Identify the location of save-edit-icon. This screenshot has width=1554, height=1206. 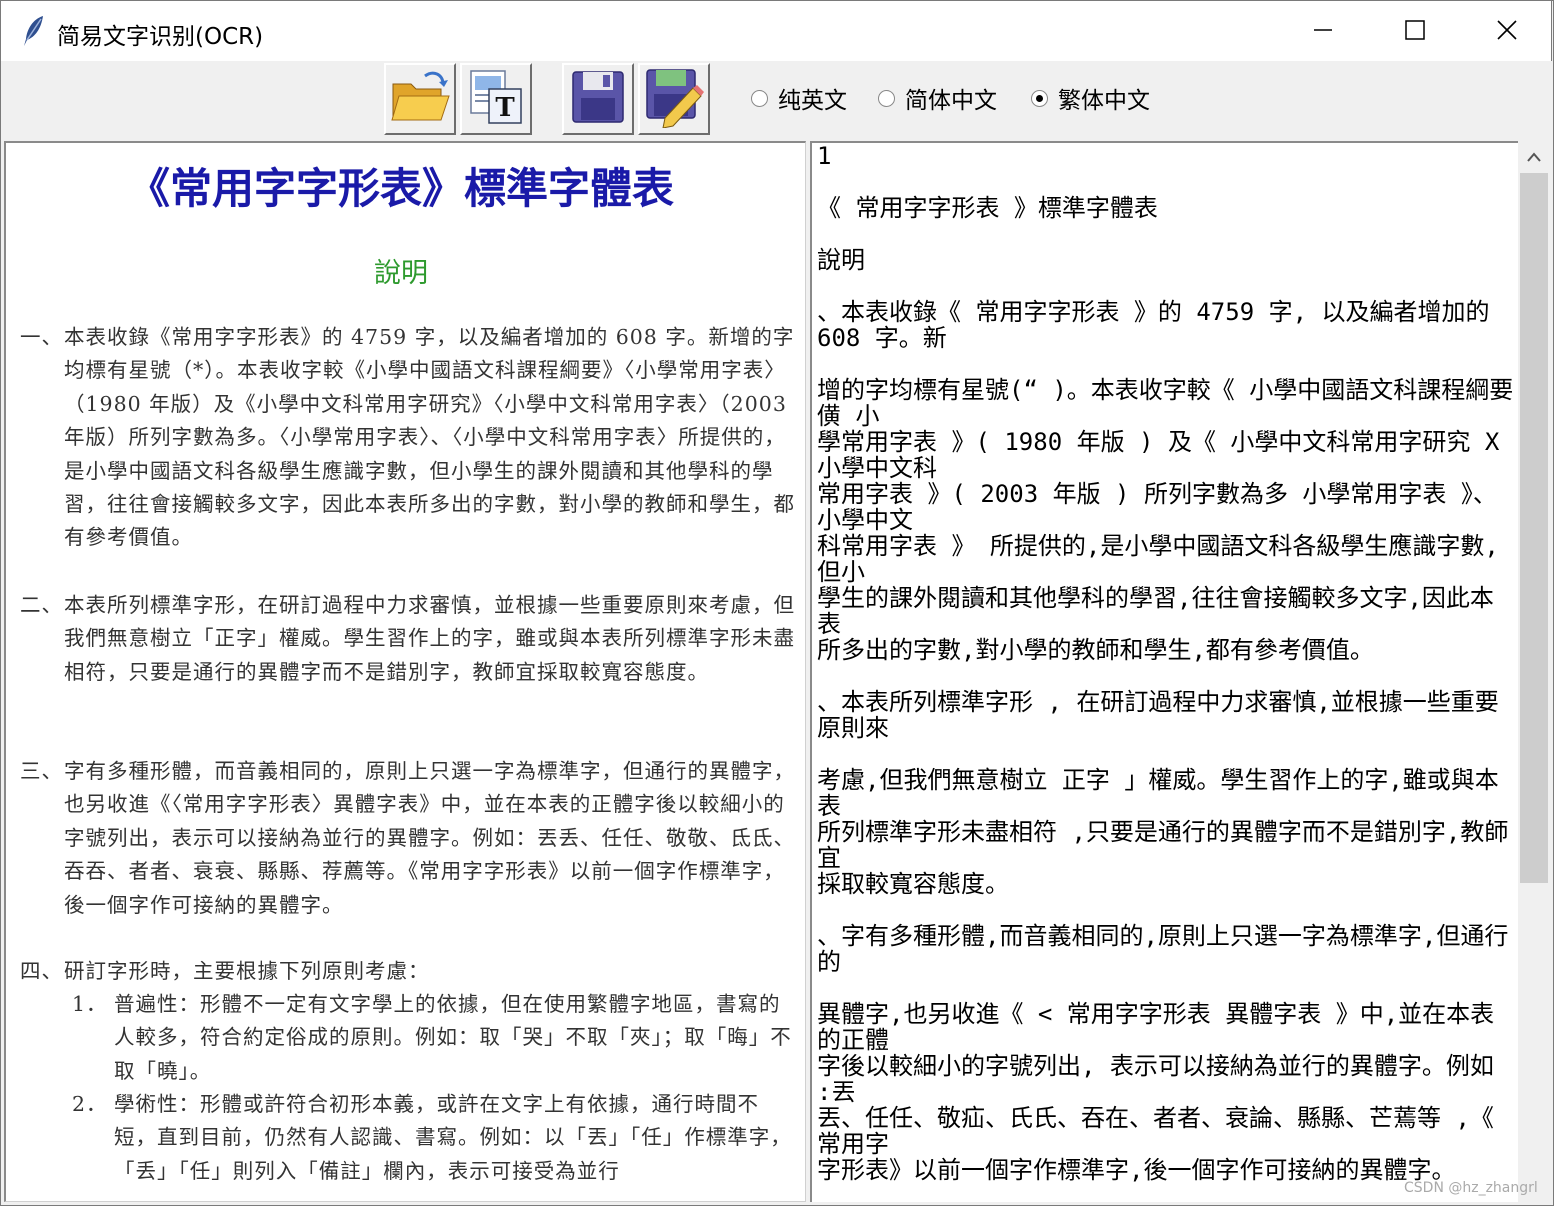
(674, 99).